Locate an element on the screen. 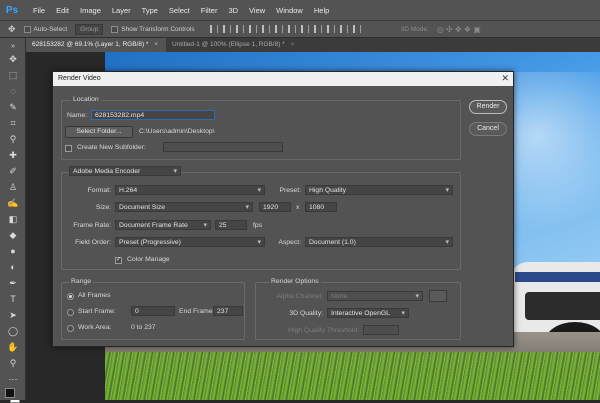 This screenshot has width=600, height=403. hq-threshold-input is located at coordinates (381, 330).